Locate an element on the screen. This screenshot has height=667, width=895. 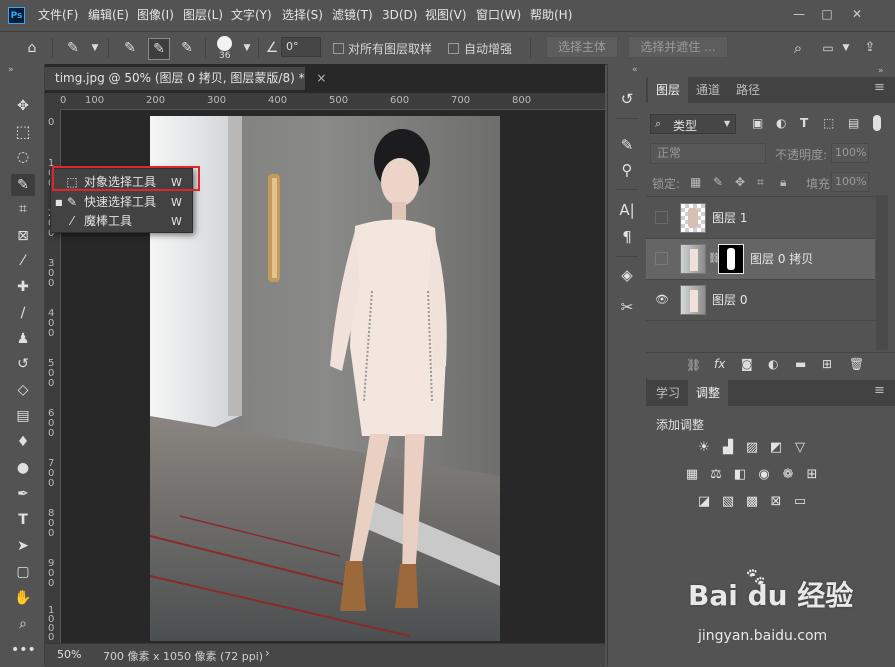
status-menu-arrow-icon: › is located at coordinates (267, 653).